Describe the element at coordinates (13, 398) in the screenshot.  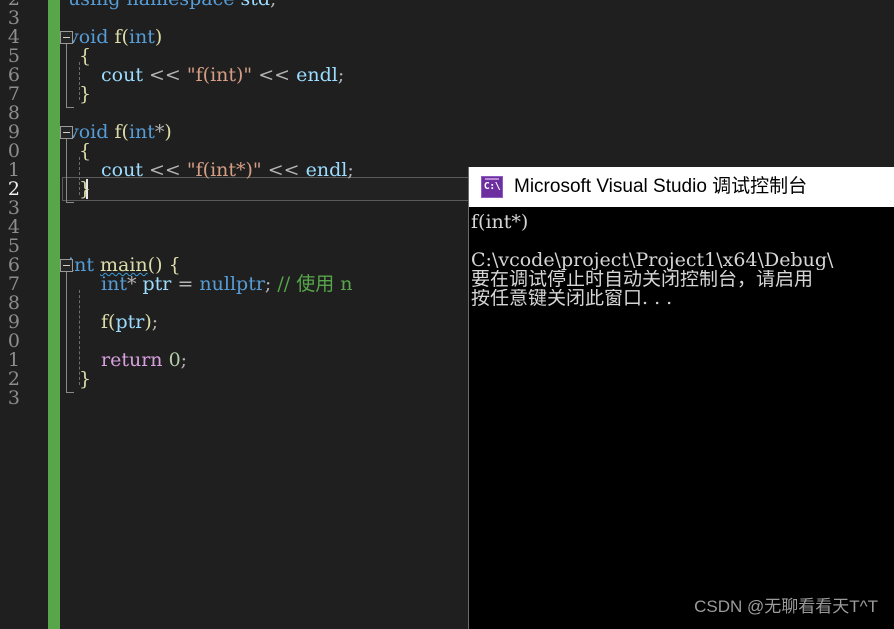
I see `line-number: 3` at that location.